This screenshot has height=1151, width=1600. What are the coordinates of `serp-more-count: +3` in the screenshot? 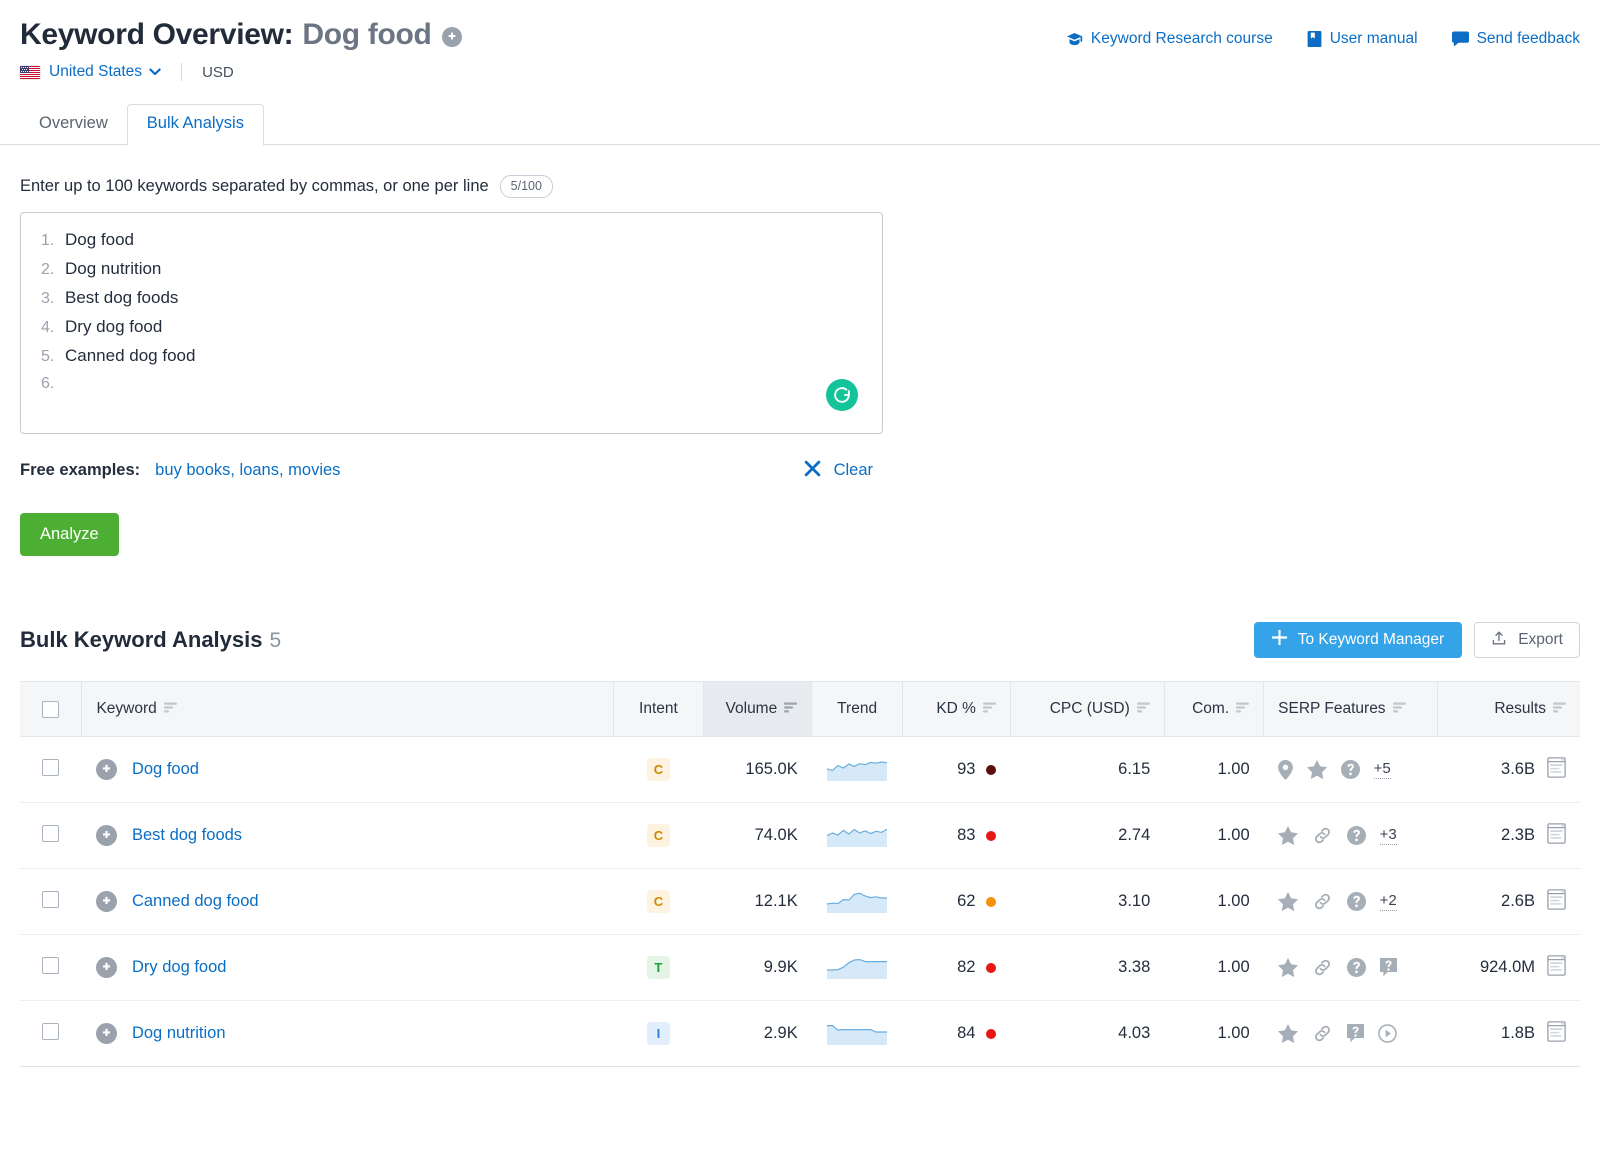 It's located at (1388, 836).